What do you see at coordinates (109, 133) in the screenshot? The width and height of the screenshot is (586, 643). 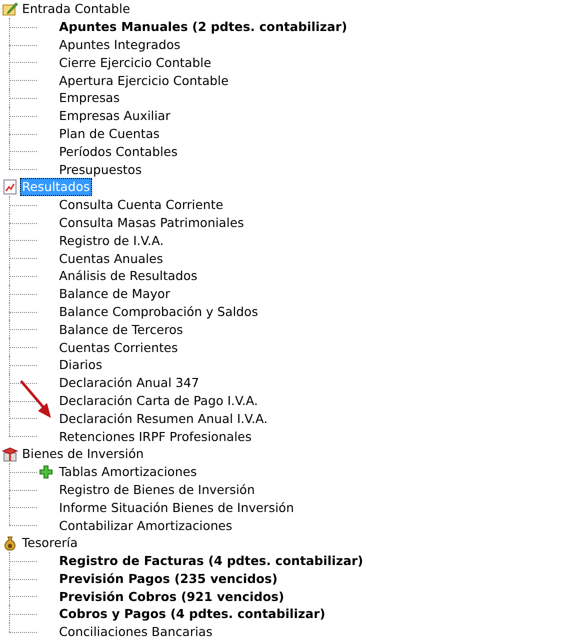 I see `tree-item: Plan de Cuentas` at bounding box center [109, 133].